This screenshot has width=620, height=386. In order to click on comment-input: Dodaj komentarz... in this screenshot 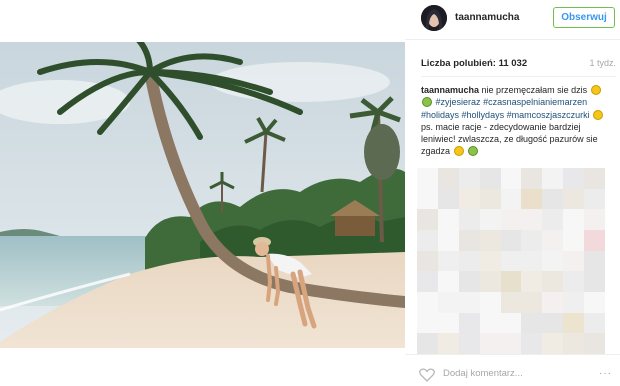, I will do `click(483, 373)`.